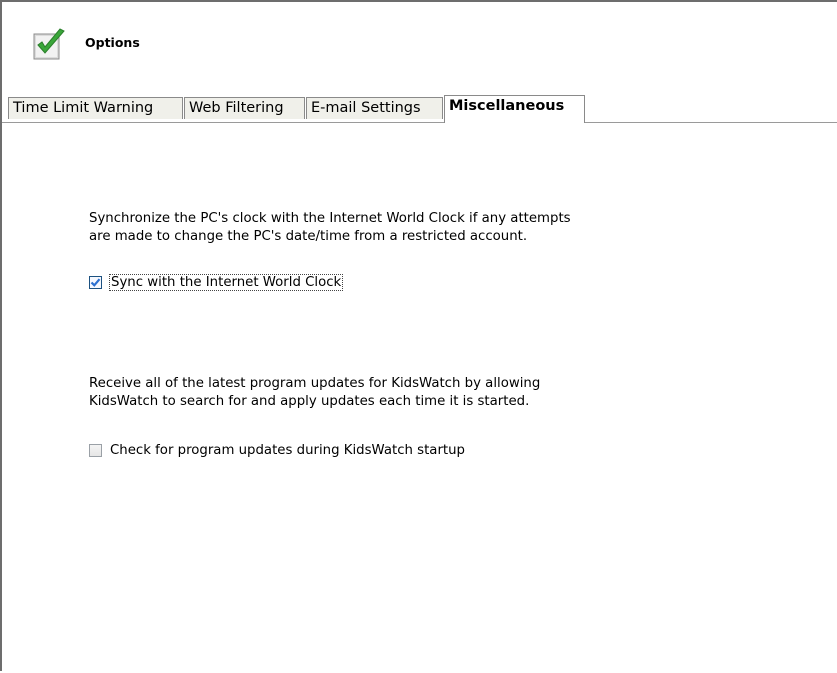 The image size is (837, 673). Describe the element at coordinates (374, 108) in the screenshot. I see `tab-email-settings: E-mail Settings` at that location.